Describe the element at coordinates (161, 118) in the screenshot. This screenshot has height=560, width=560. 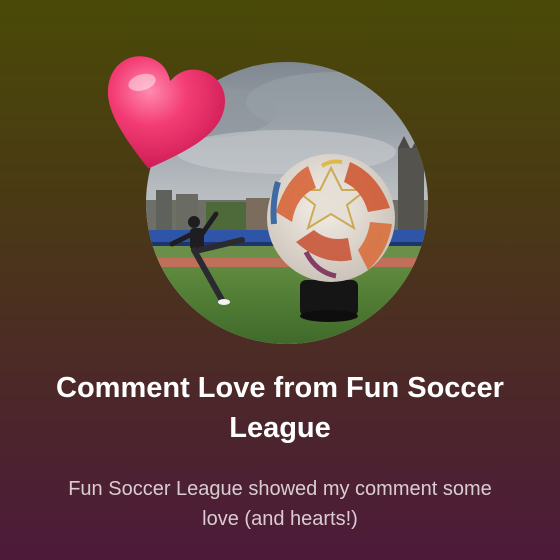
I see `heart-icon` at that location.